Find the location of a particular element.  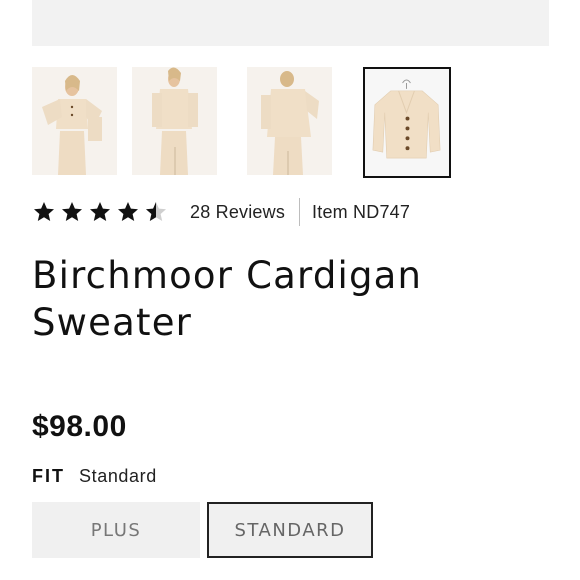

reviews-link: 28 Reviews is located at coordinates (237, 212).